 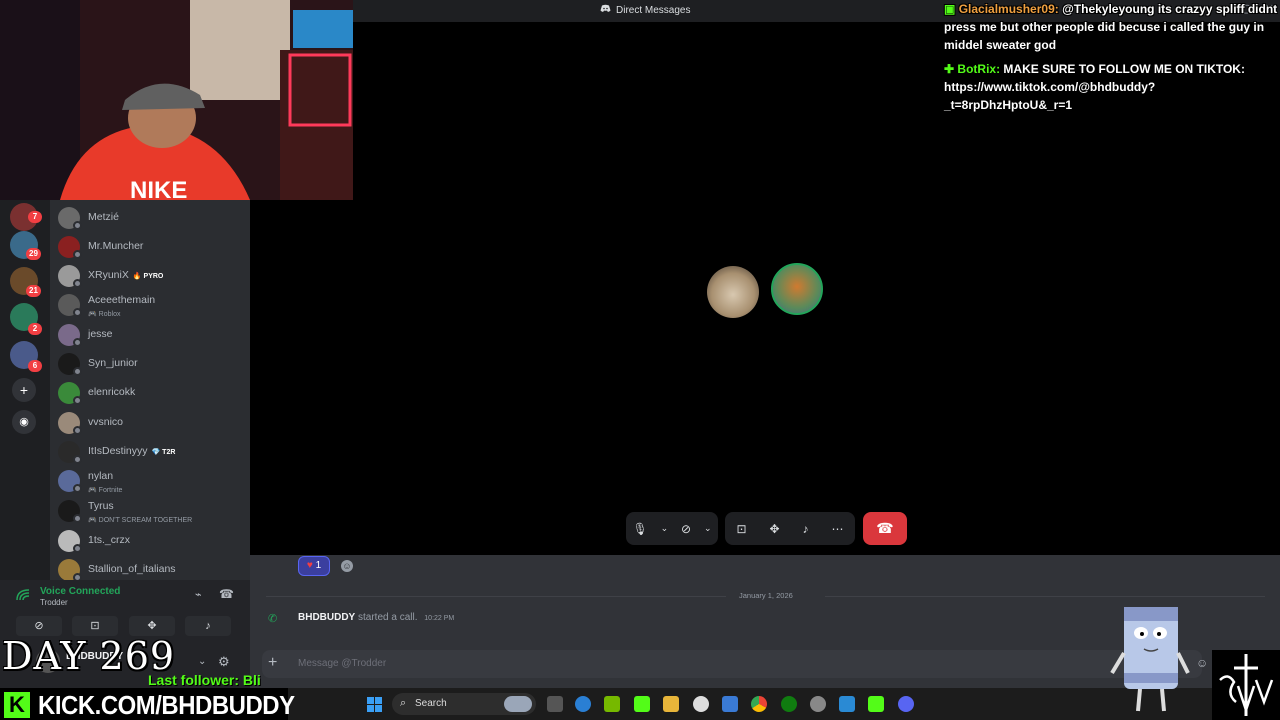 What do you see at coordinates (1150, 659) in the screenshot?
I see `mascot-image` at bounding box center [1150, 659].